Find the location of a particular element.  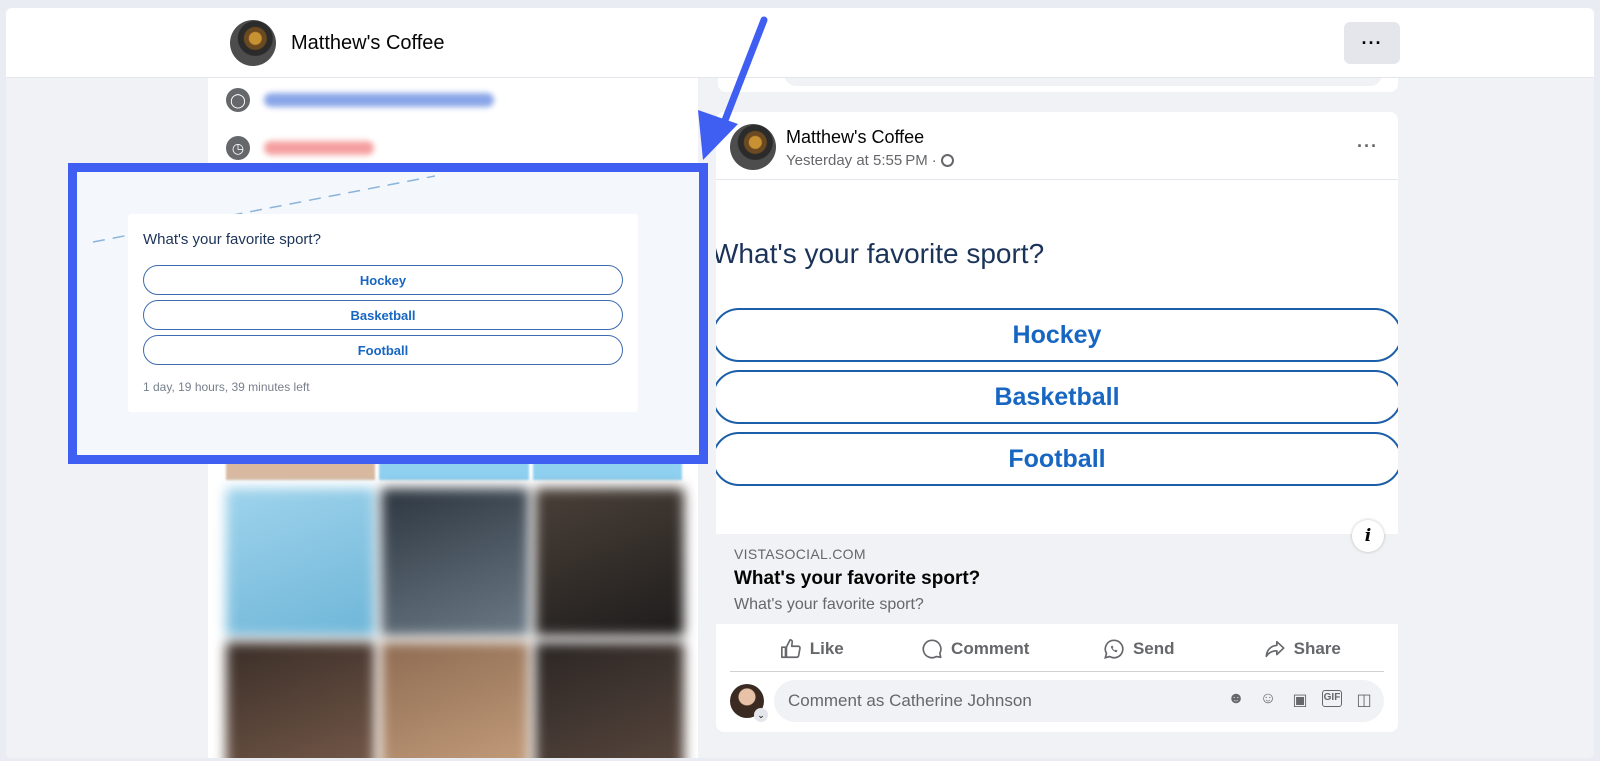

poll-option-hockey: Hockey is located at coordinates (1057, 335).